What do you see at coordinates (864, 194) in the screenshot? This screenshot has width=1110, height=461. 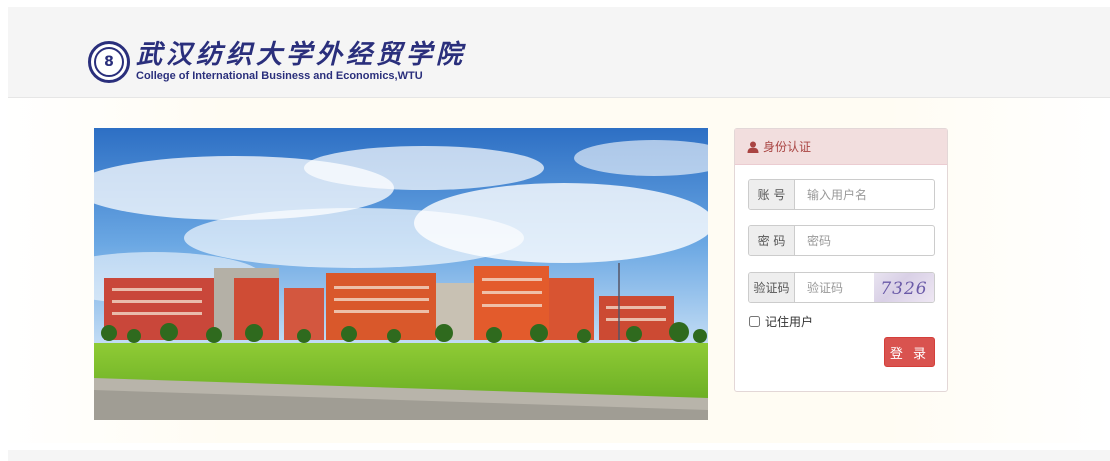 I see `username-input` at bounding box center [864, 194].